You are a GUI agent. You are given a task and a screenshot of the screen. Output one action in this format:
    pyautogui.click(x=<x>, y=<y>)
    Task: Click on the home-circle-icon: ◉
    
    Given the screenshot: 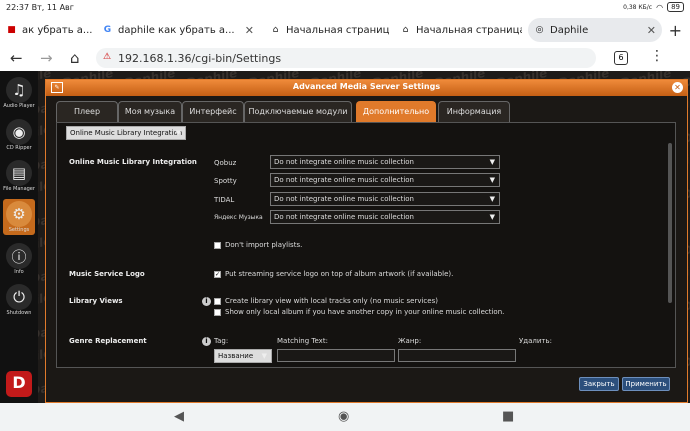 What is the action you would take?
    pyautogui.click(x=343, y=416)
    